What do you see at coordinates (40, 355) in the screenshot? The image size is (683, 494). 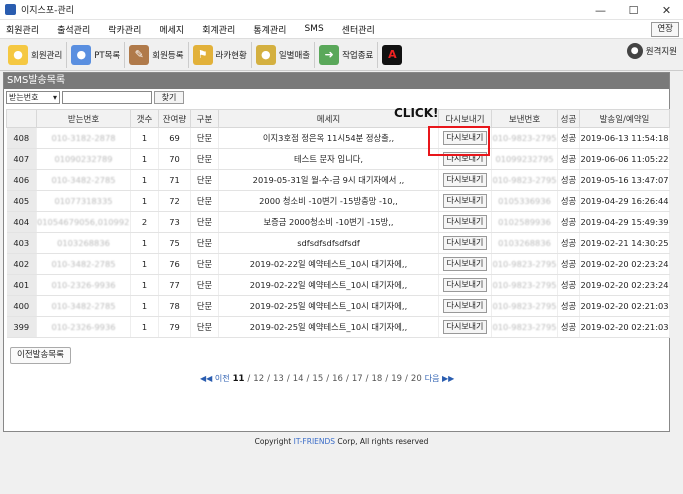 I see `prev-list-button: 이전발송목록` at bounding box center [40, 355].